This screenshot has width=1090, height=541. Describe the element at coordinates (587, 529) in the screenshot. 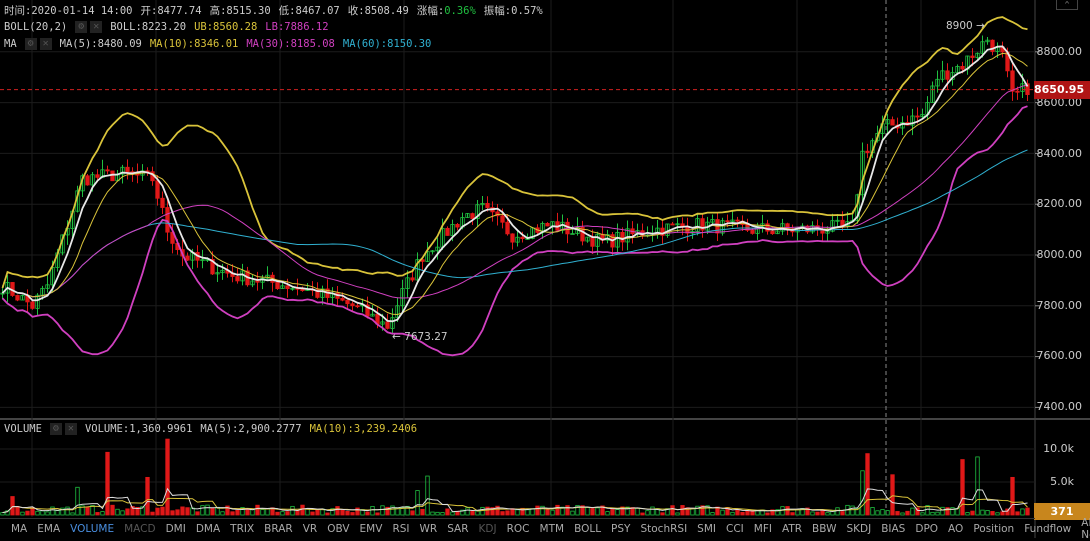

I see `tab-boll: BOLL` at that location.